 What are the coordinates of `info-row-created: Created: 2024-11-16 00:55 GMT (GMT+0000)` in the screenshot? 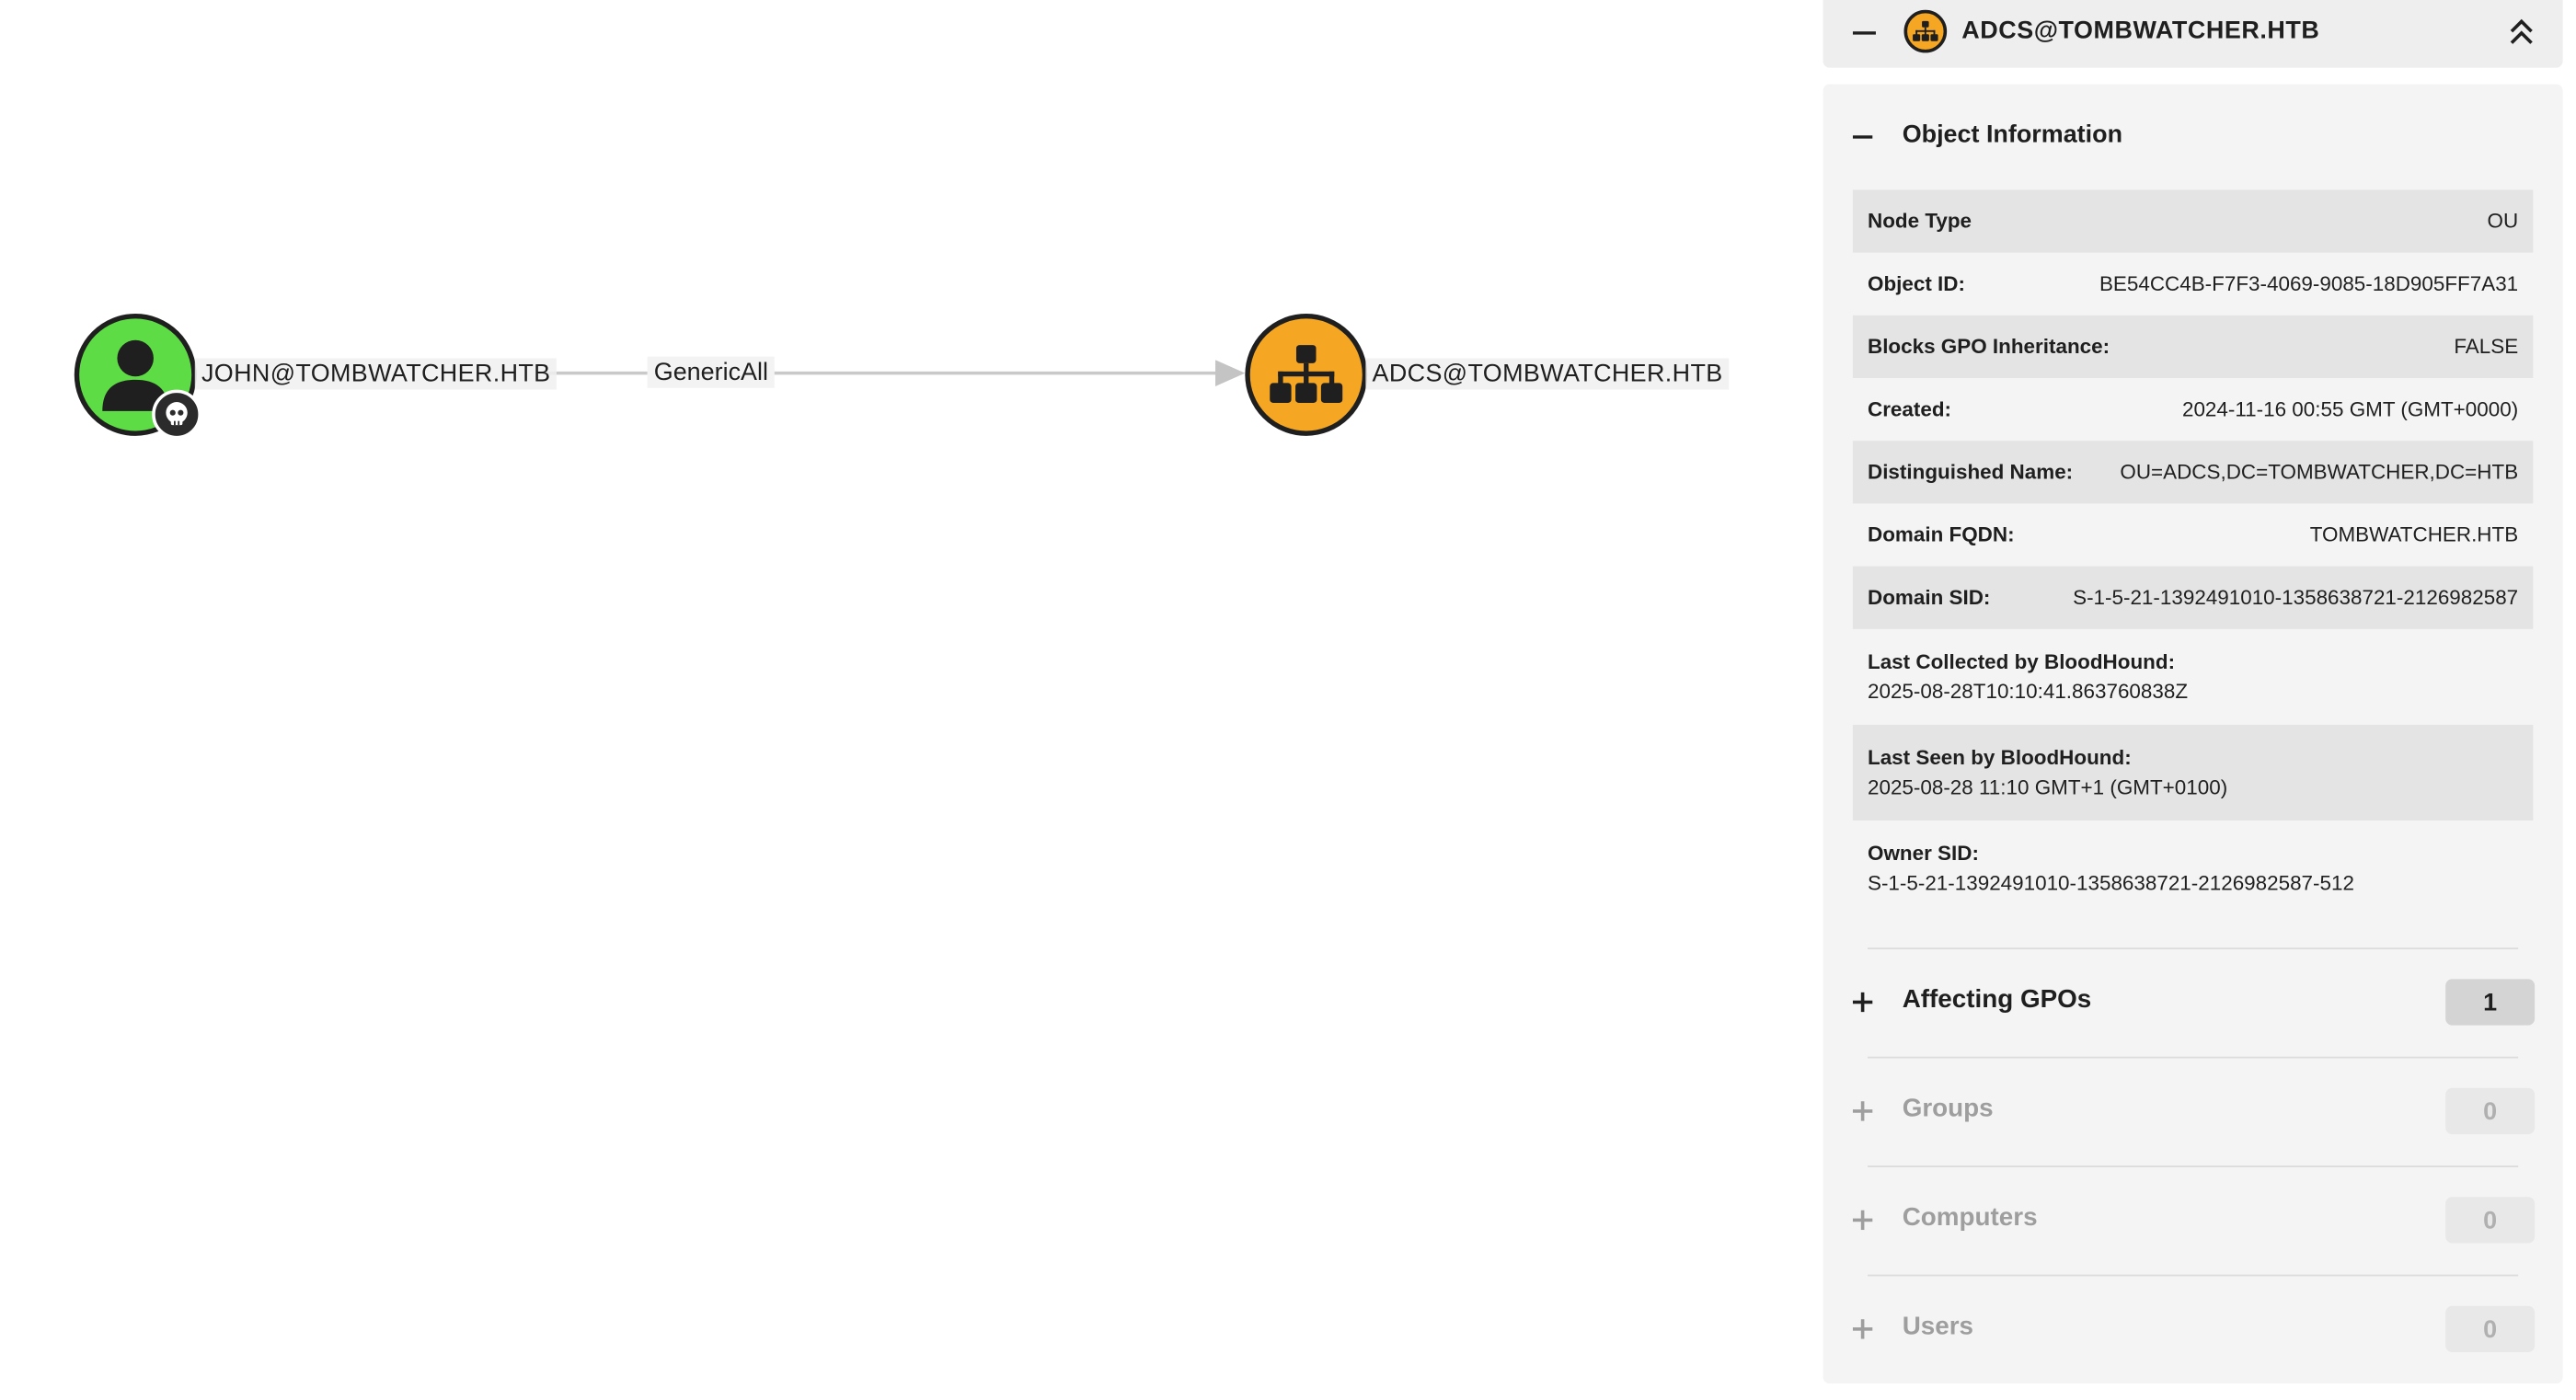 It's located at (2193, 409).